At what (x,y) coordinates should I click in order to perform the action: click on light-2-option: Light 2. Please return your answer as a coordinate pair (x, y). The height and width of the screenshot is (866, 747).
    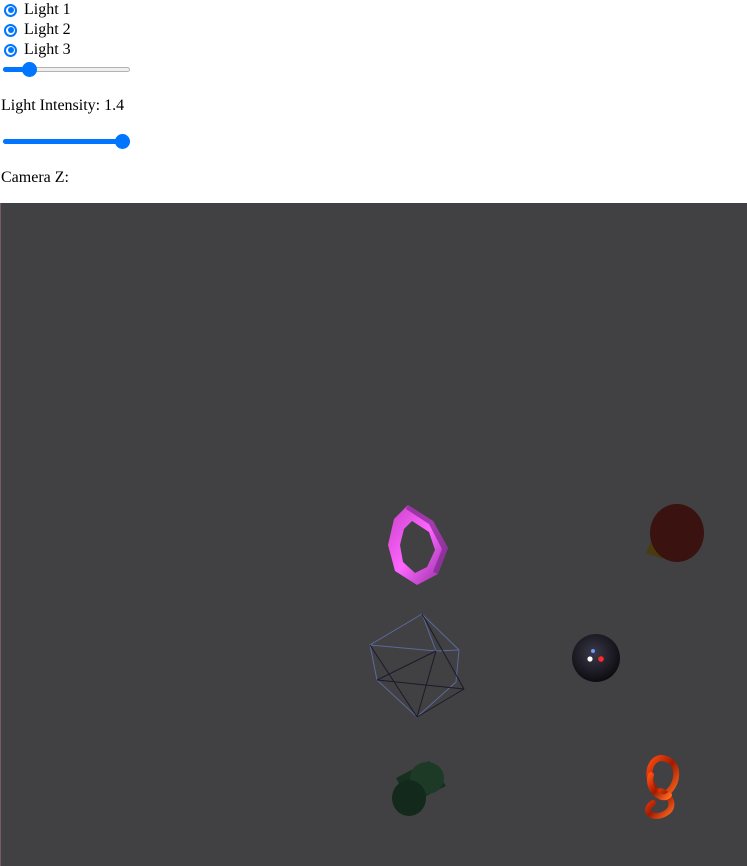
    Looking at the image, I should click on (37, 30).